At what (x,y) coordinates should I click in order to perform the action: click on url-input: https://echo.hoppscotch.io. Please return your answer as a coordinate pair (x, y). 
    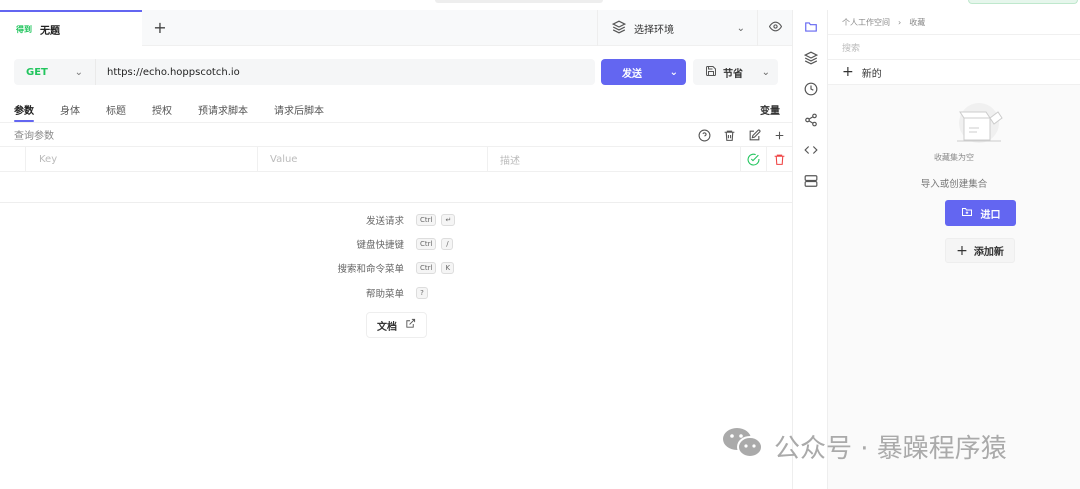
    Looking at the image, I should click on (345, 72).